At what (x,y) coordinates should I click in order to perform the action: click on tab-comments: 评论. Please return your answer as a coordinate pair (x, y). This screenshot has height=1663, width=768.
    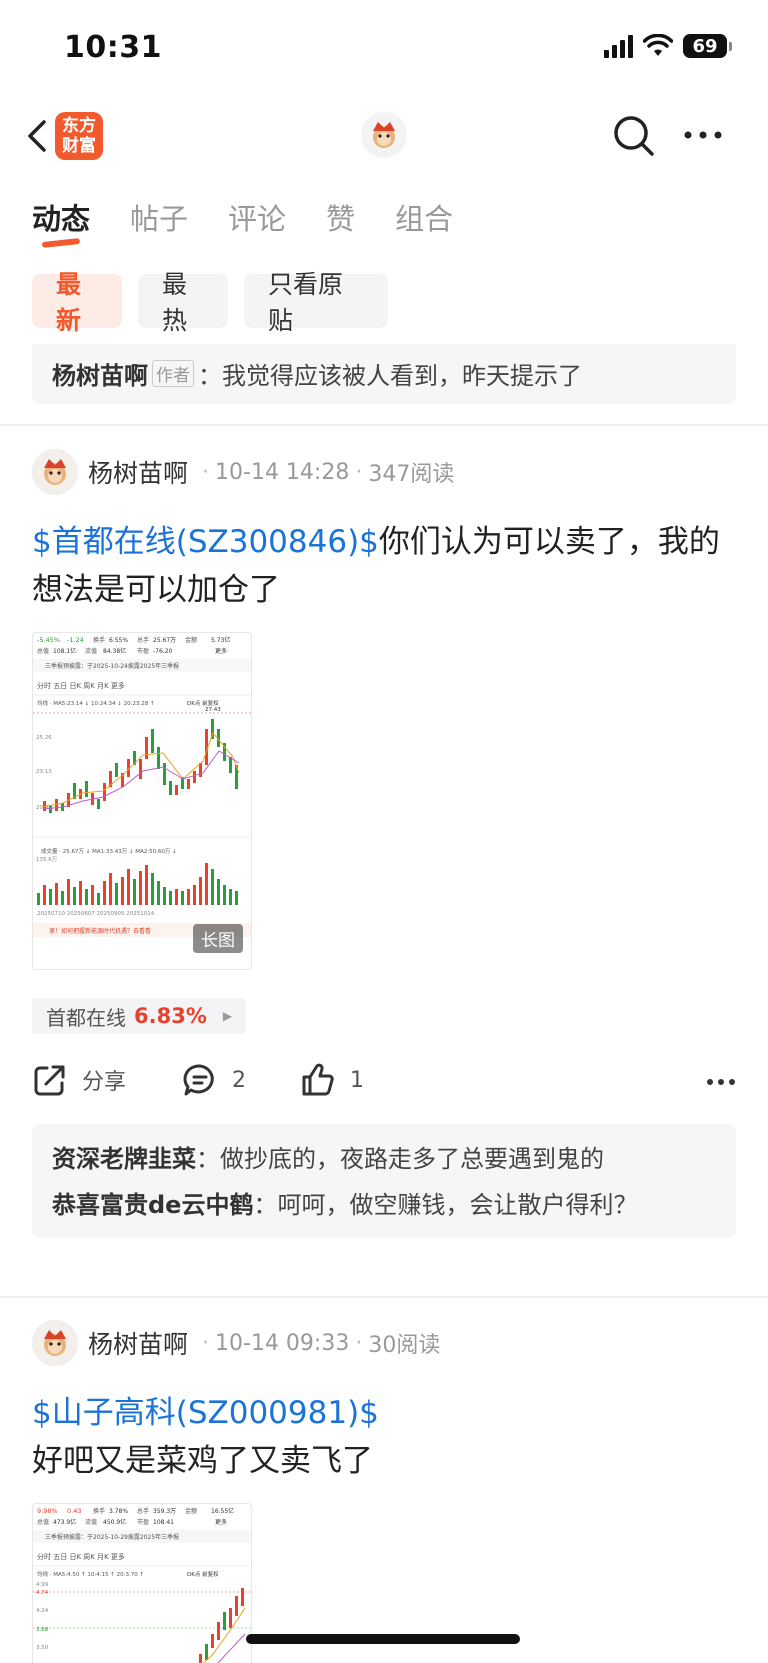
    Looking at the image, I should click on (257, 217).